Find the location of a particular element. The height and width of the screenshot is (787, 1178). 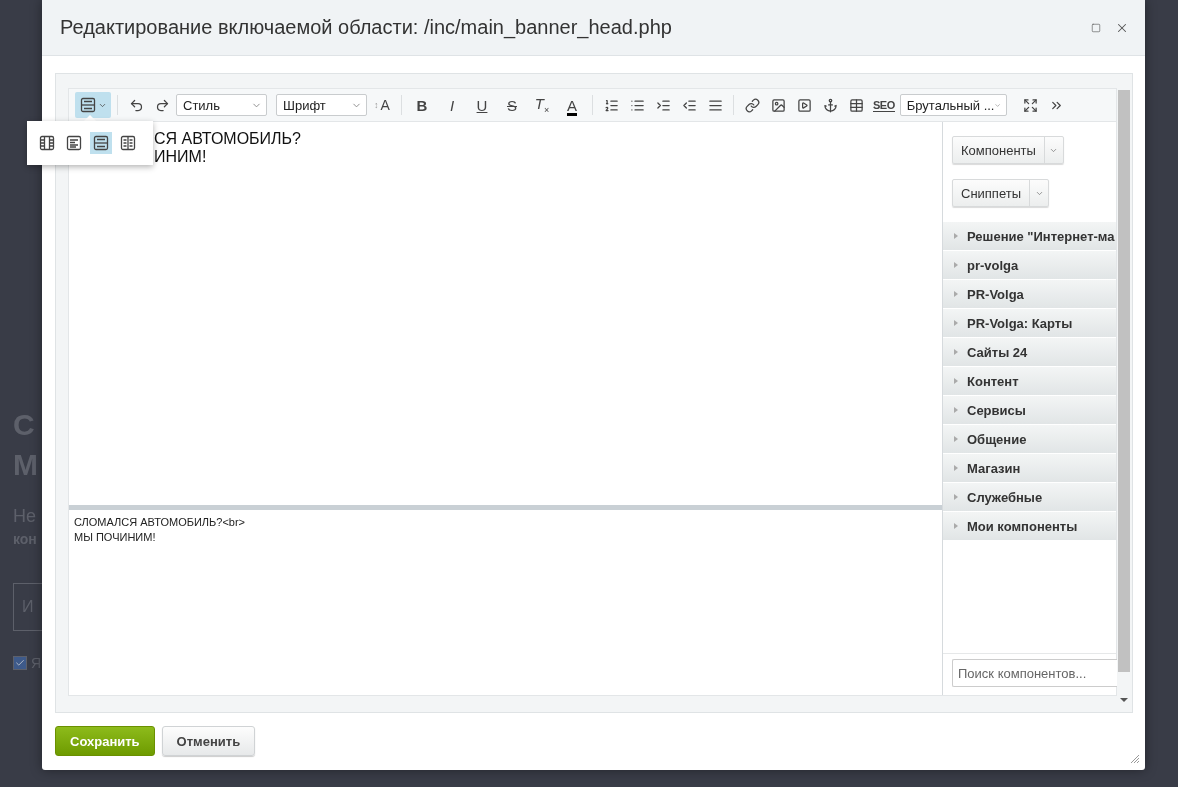

check-icon is located at coordinates (20, 663).